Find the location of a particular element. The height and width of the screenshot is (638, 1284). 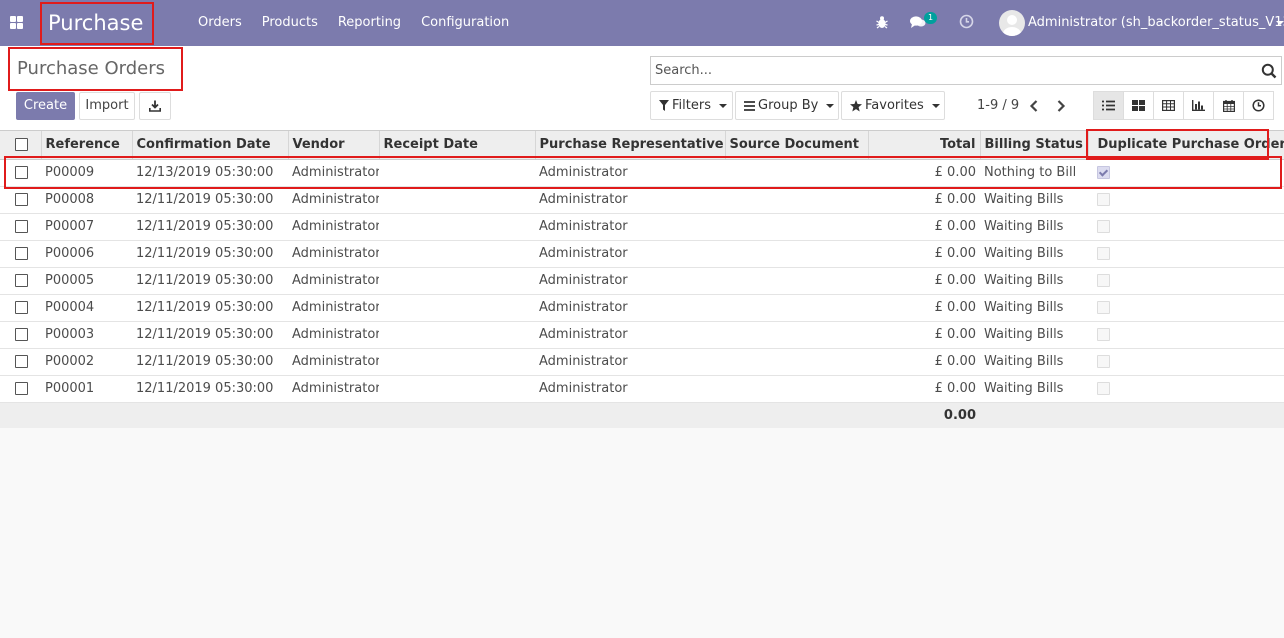

graph-view-button is located at coordinates (1198, 105).